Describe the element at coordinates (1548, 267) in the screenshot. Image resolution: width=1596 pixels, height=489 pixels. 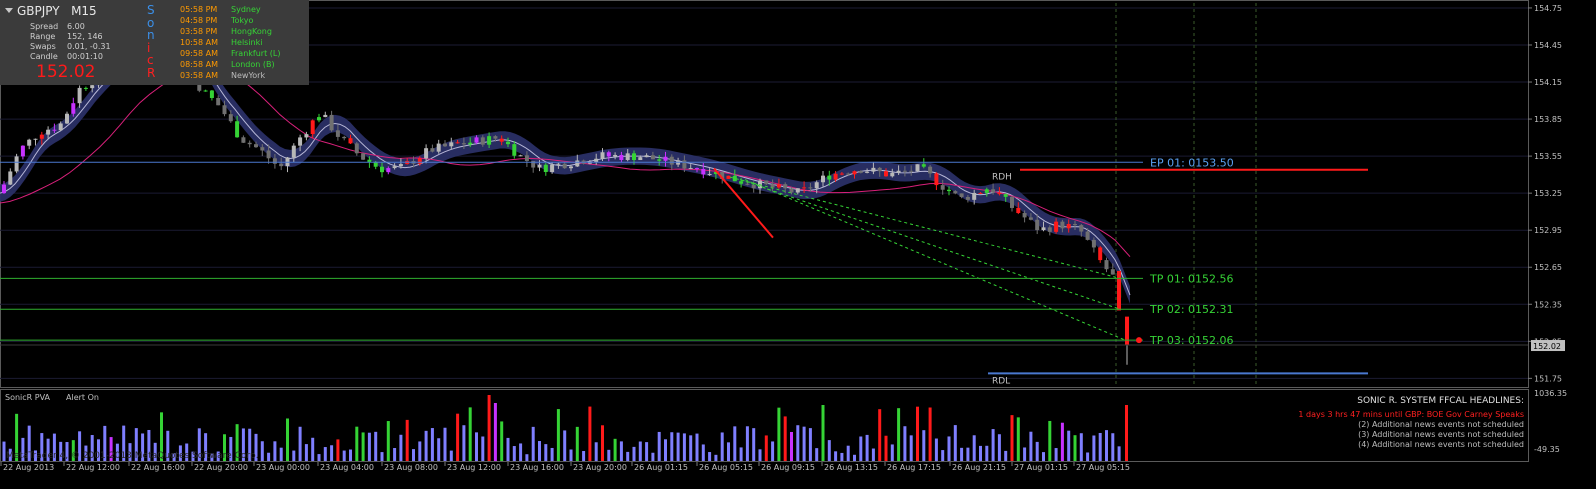
I see `price-tick-label: 152.65` at that location.